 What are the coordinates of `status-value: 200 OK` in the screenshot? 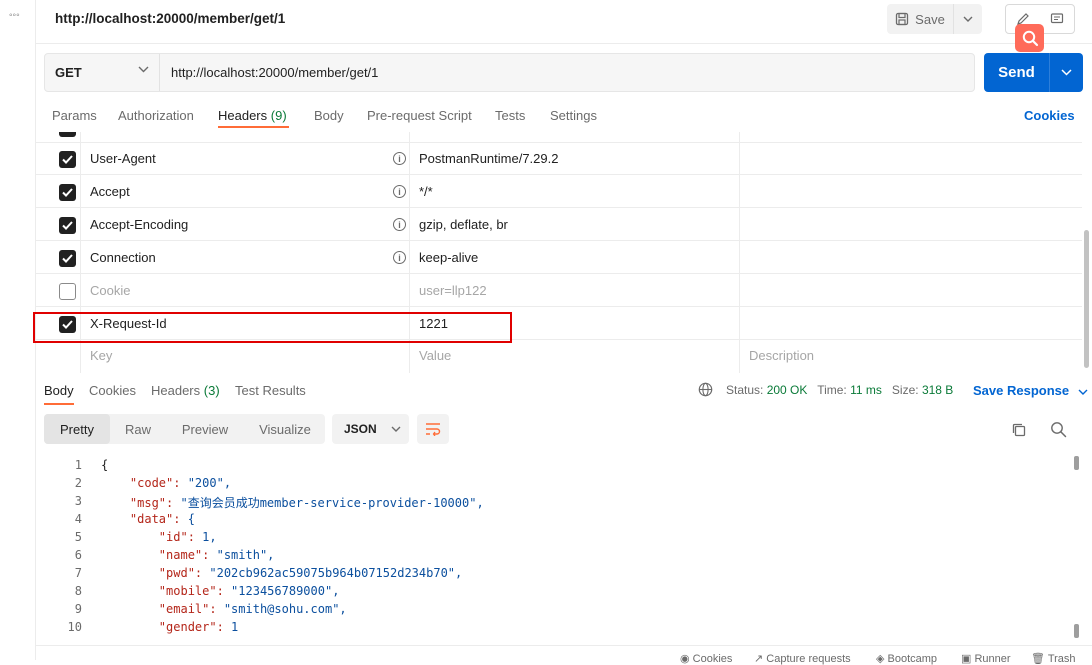 It's located at (787, 390).